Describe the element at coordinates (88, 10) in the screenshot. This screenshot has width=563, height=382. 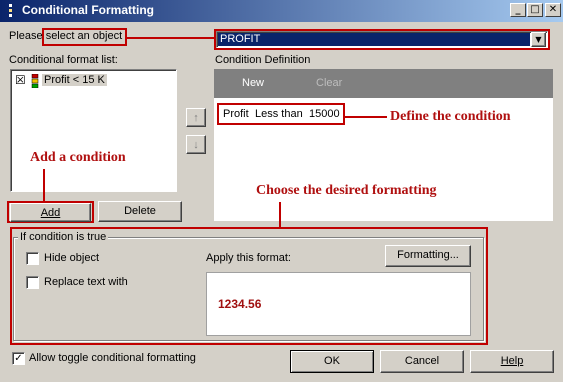
I see `window-title: Conditional Formatting` at that location.